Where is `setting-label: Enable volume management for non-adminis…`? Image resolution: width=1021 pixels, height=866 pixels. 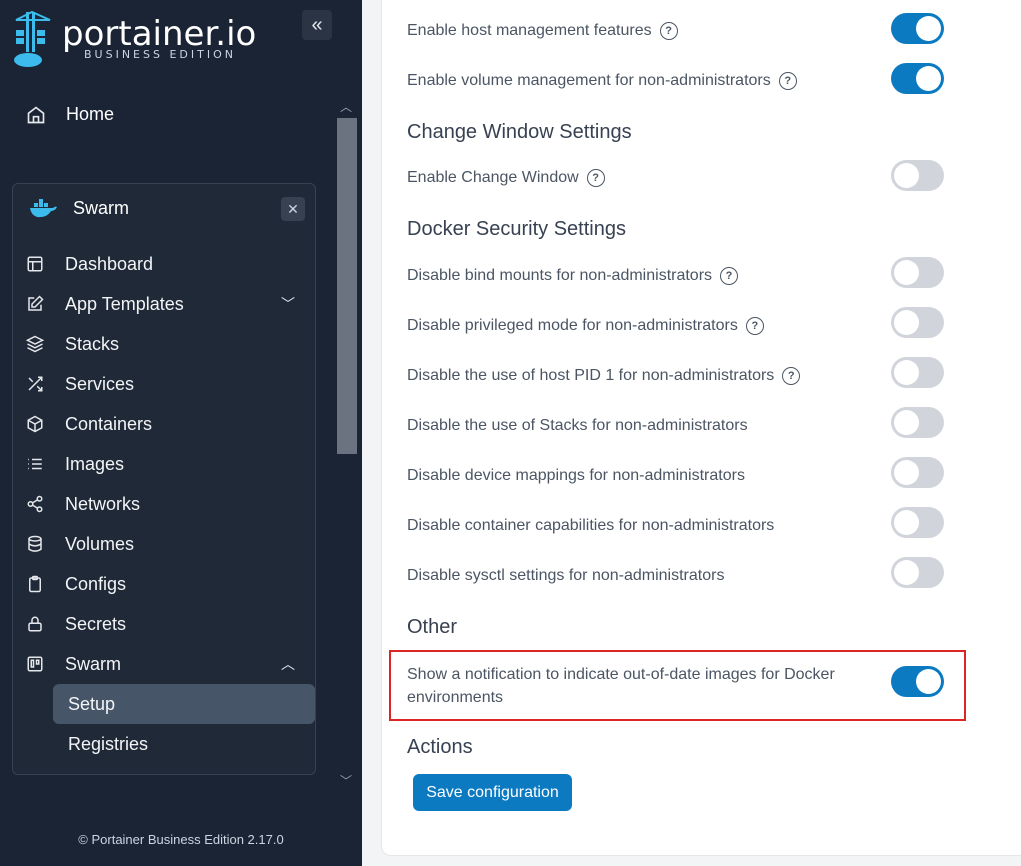 setting-label: Enable volume management for non-adminis… is located at coordinates (589, 80).